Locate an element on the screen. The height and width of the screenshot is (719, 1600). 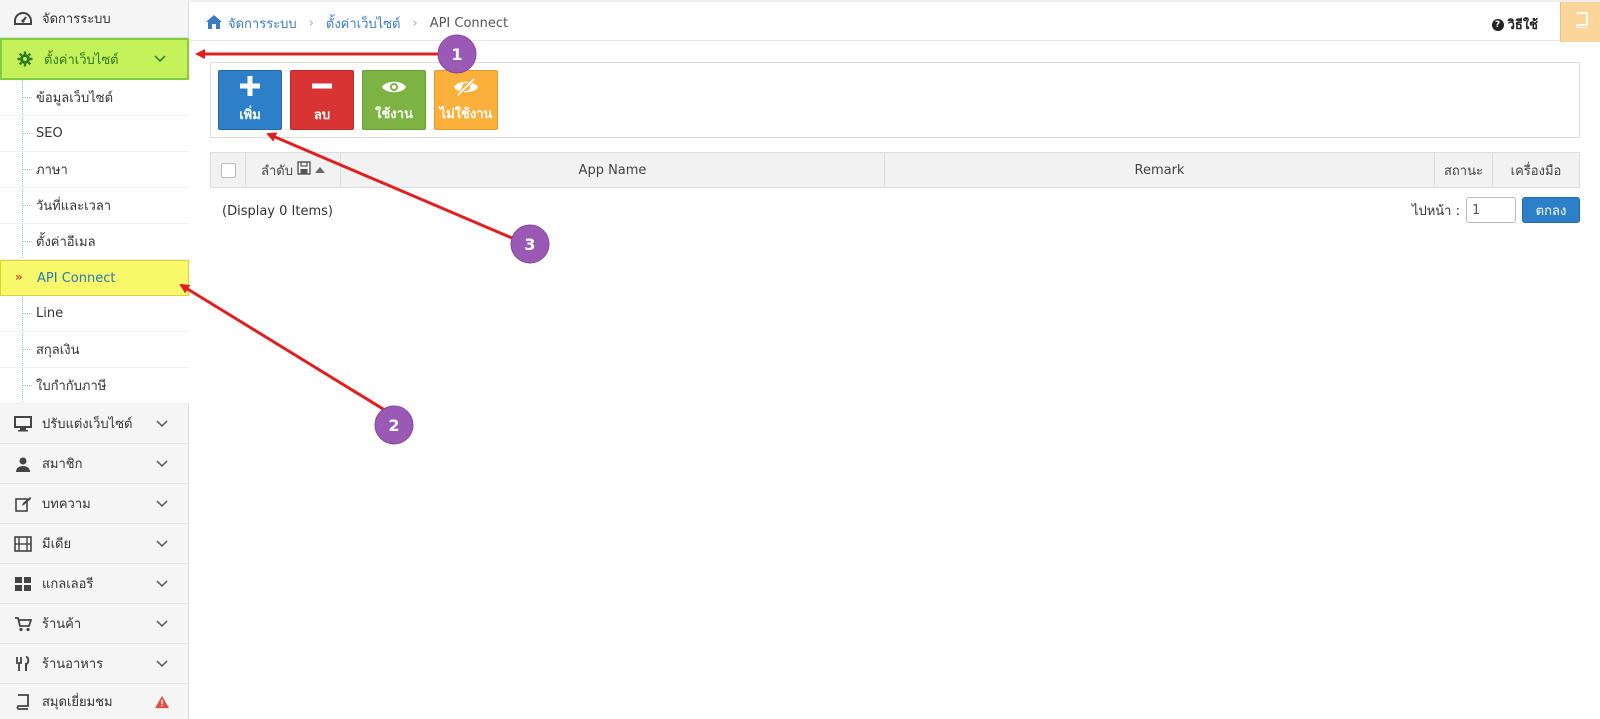
column-app-name: App Name is located at coordinates (613, 170).